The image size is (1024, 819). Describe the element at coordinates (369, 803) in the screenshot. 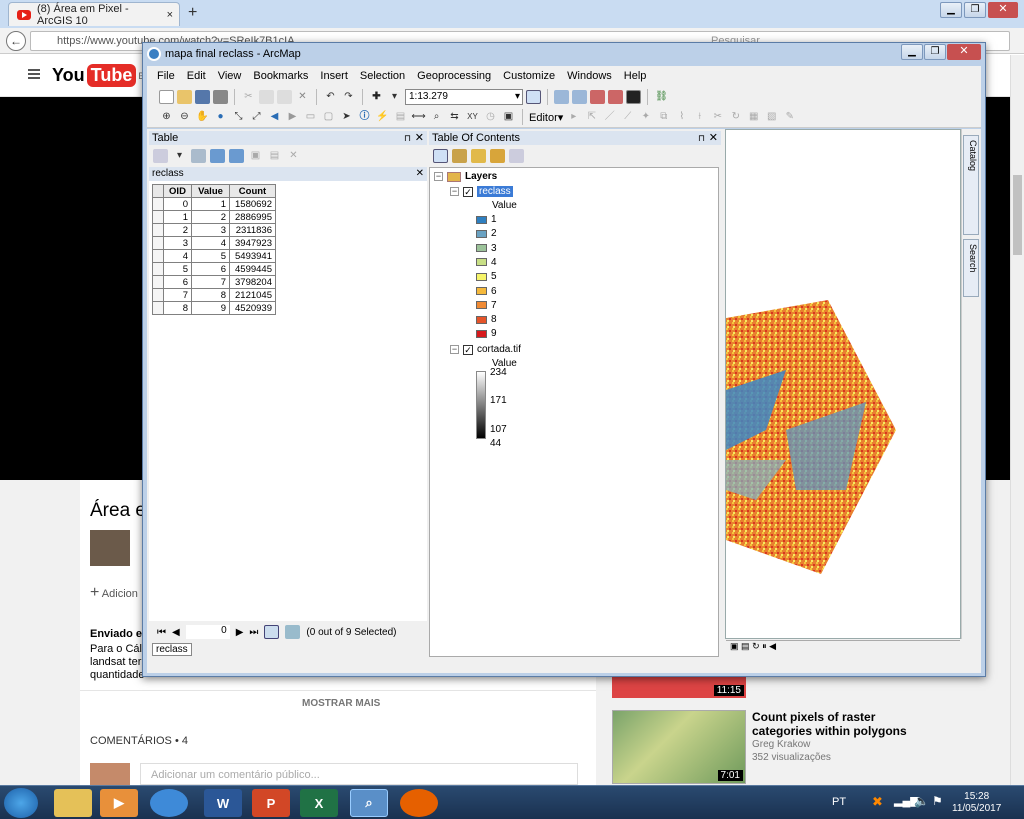

I see `arcmap-taskbar-icon: ⌕` at that location.